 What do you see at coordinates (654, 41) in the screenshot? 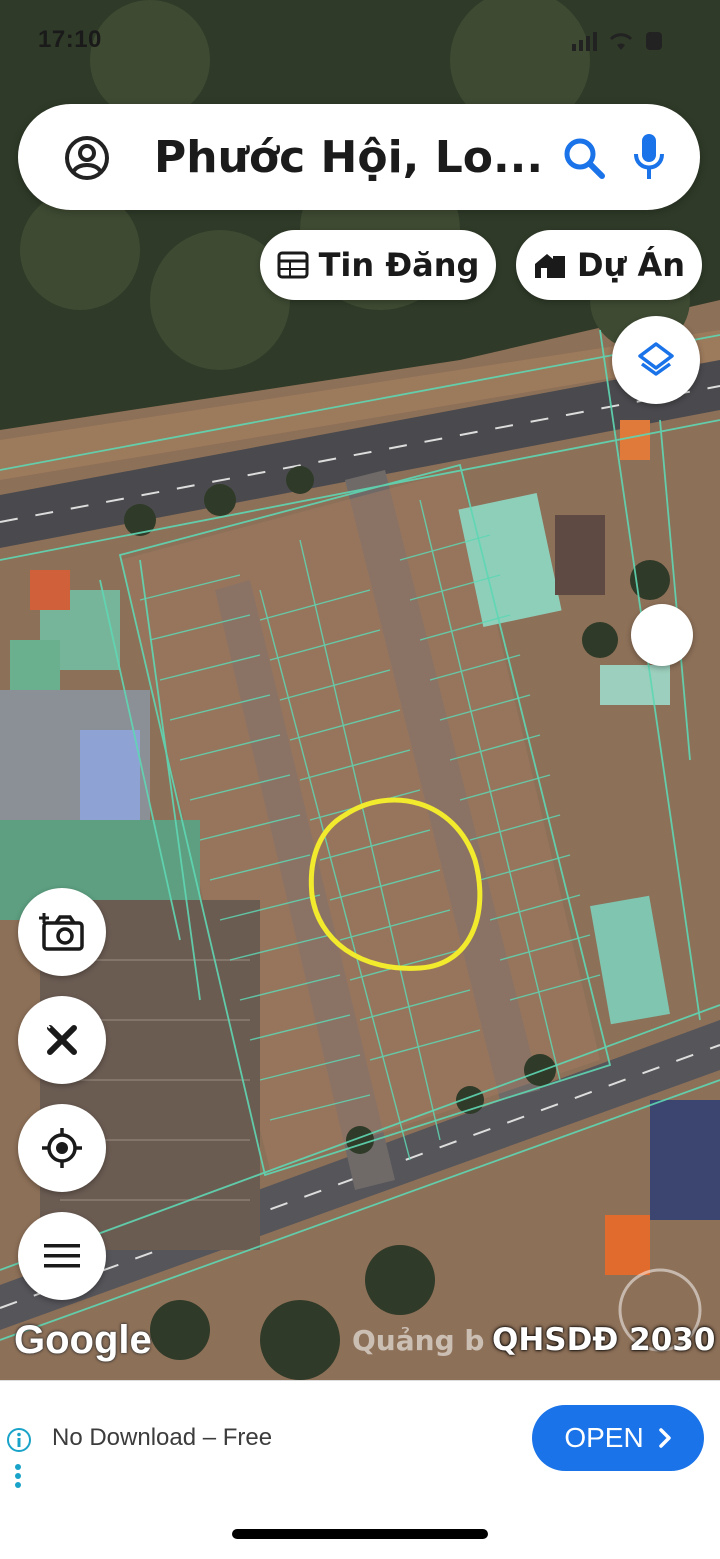
I see `battery-icon` at bounding box center [654, 41].